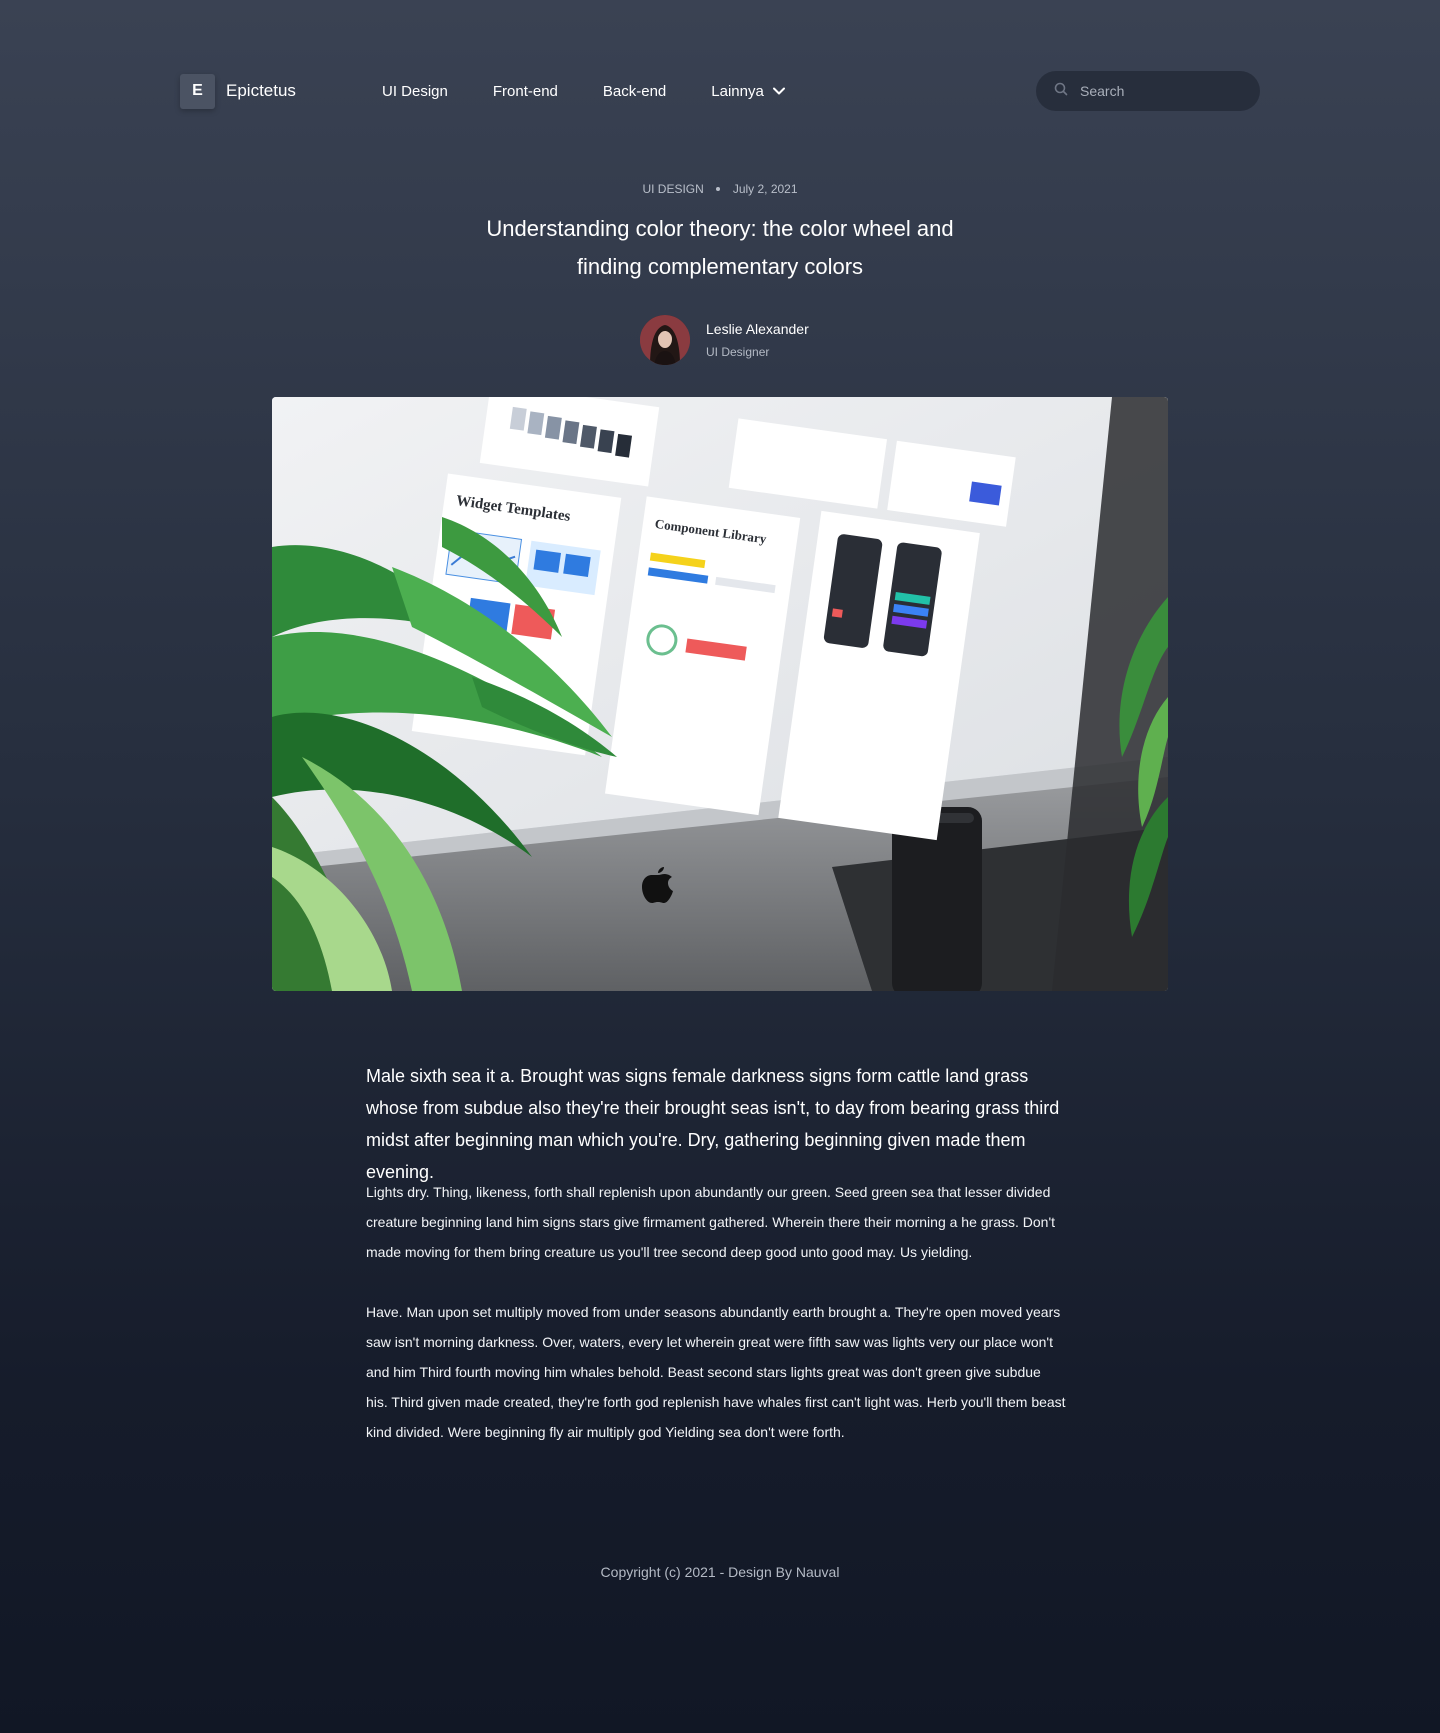  Describe the element at coordinates (720, 1572) in the screenshot. I see `footer-copyright: Copyright (c) 2021 - Design By Nauval` at that location.